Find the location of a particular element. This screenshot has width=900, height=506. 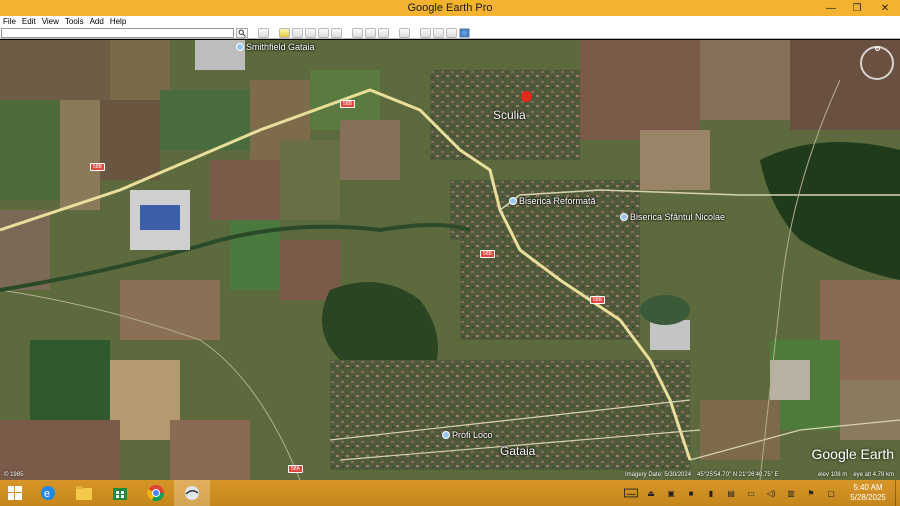

save-image-icon is located at coordinates (451, 32).